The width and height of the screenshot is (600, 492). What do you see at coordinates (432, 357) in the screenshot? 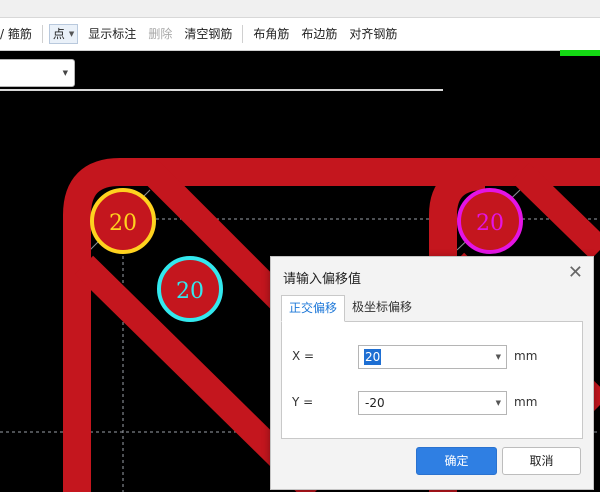
I see `x-offset-input: 20 ▼` at bounding box center [432, 357].